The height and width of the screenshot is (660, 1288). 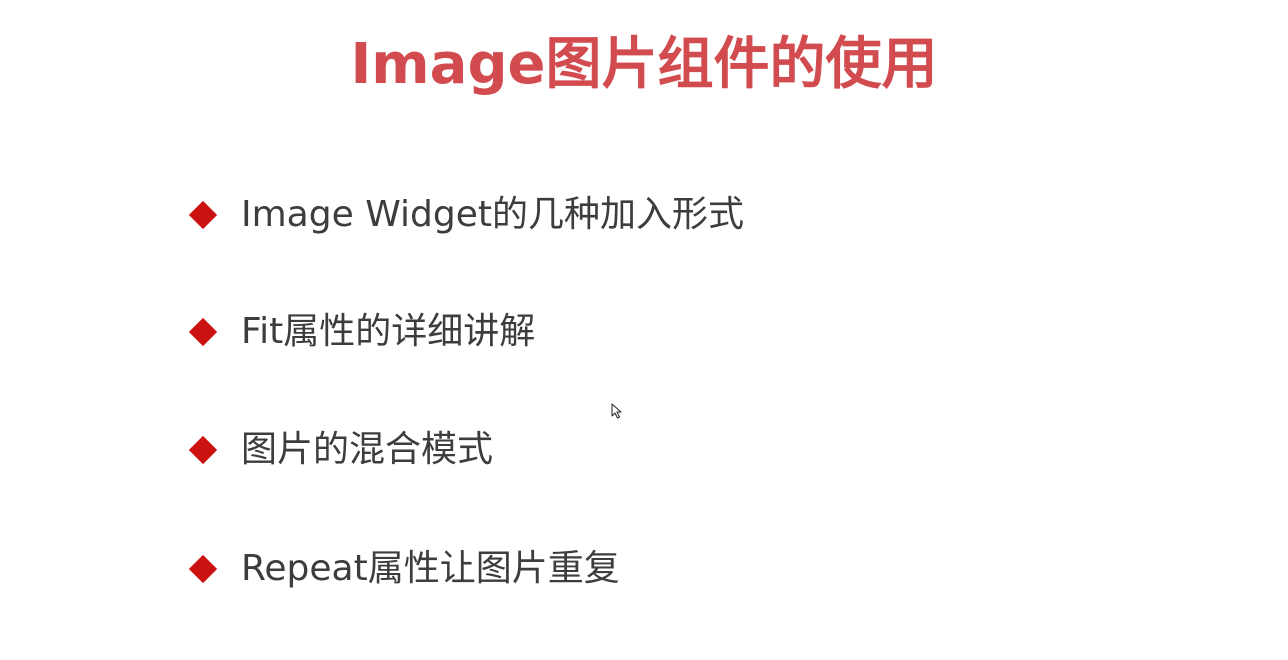 I want to click on bullet-item: Fit属性的详细讲解, so click(x=360, y=332).